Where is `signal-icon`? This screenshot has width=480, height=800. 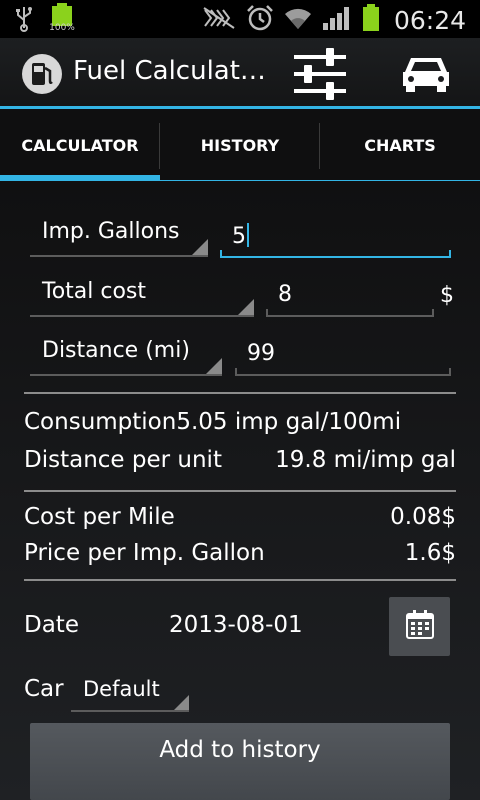
signal-icon is located at coordinates (337, 20).